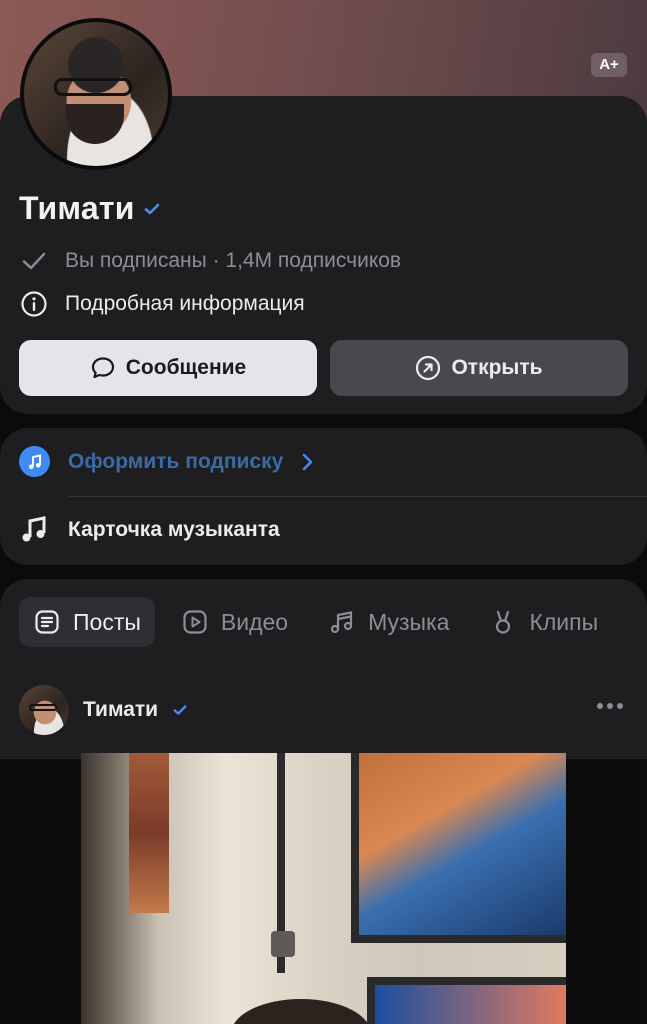 Image resolution: width=647 pixels, height=1024 pixels. Describe the element at coordinates (254, 621) in the screenshot. I see `tab-video-label: Видео` at that location.